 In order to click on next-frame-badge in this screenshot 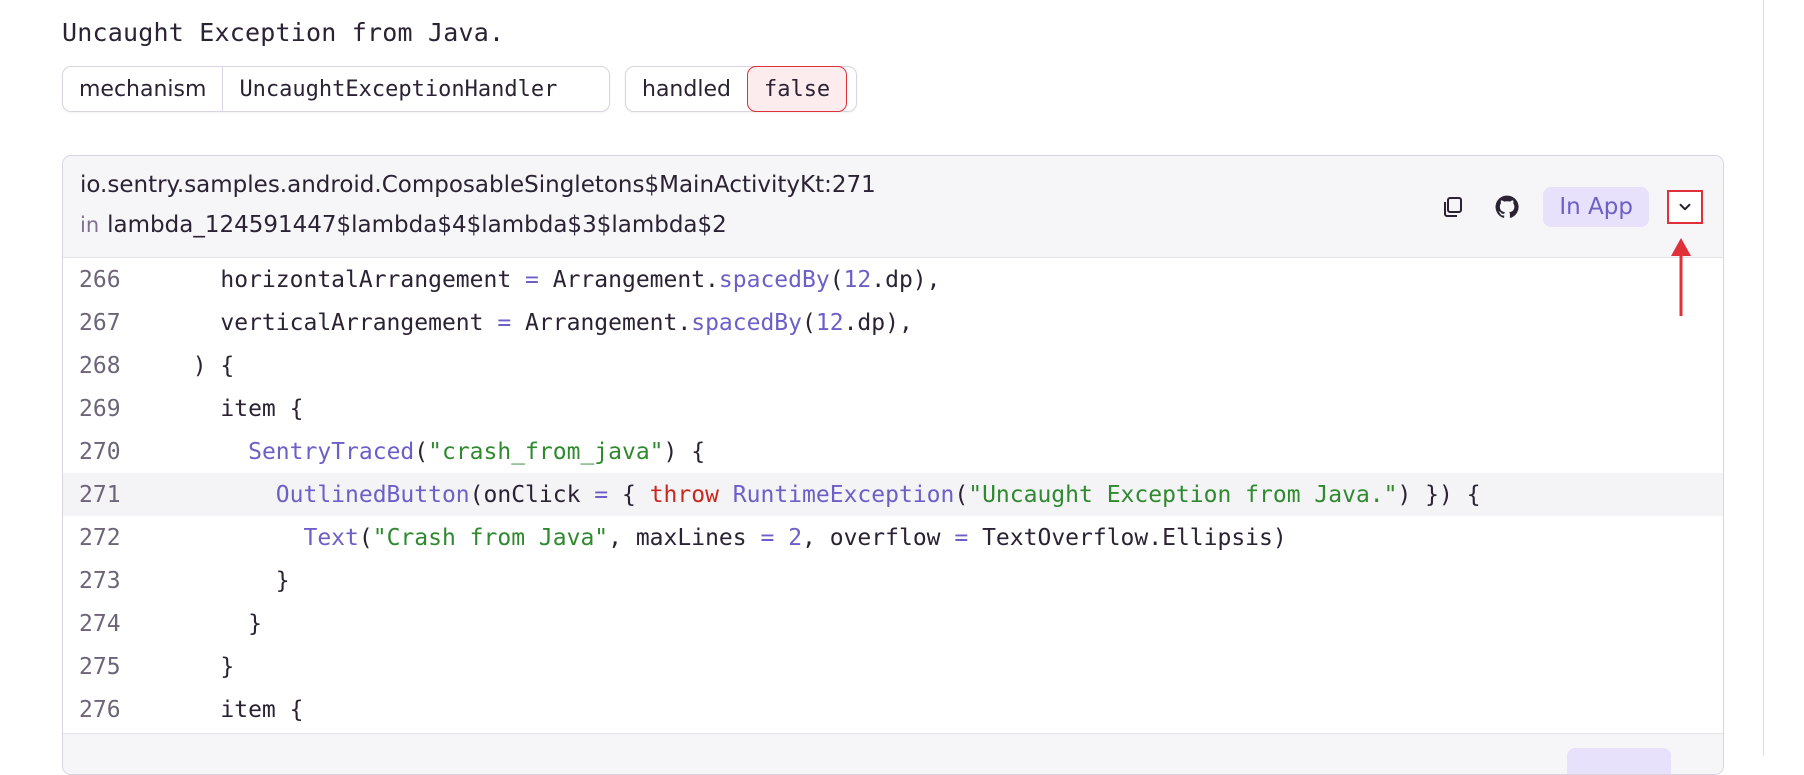, I will do `click(1619, 761)`.